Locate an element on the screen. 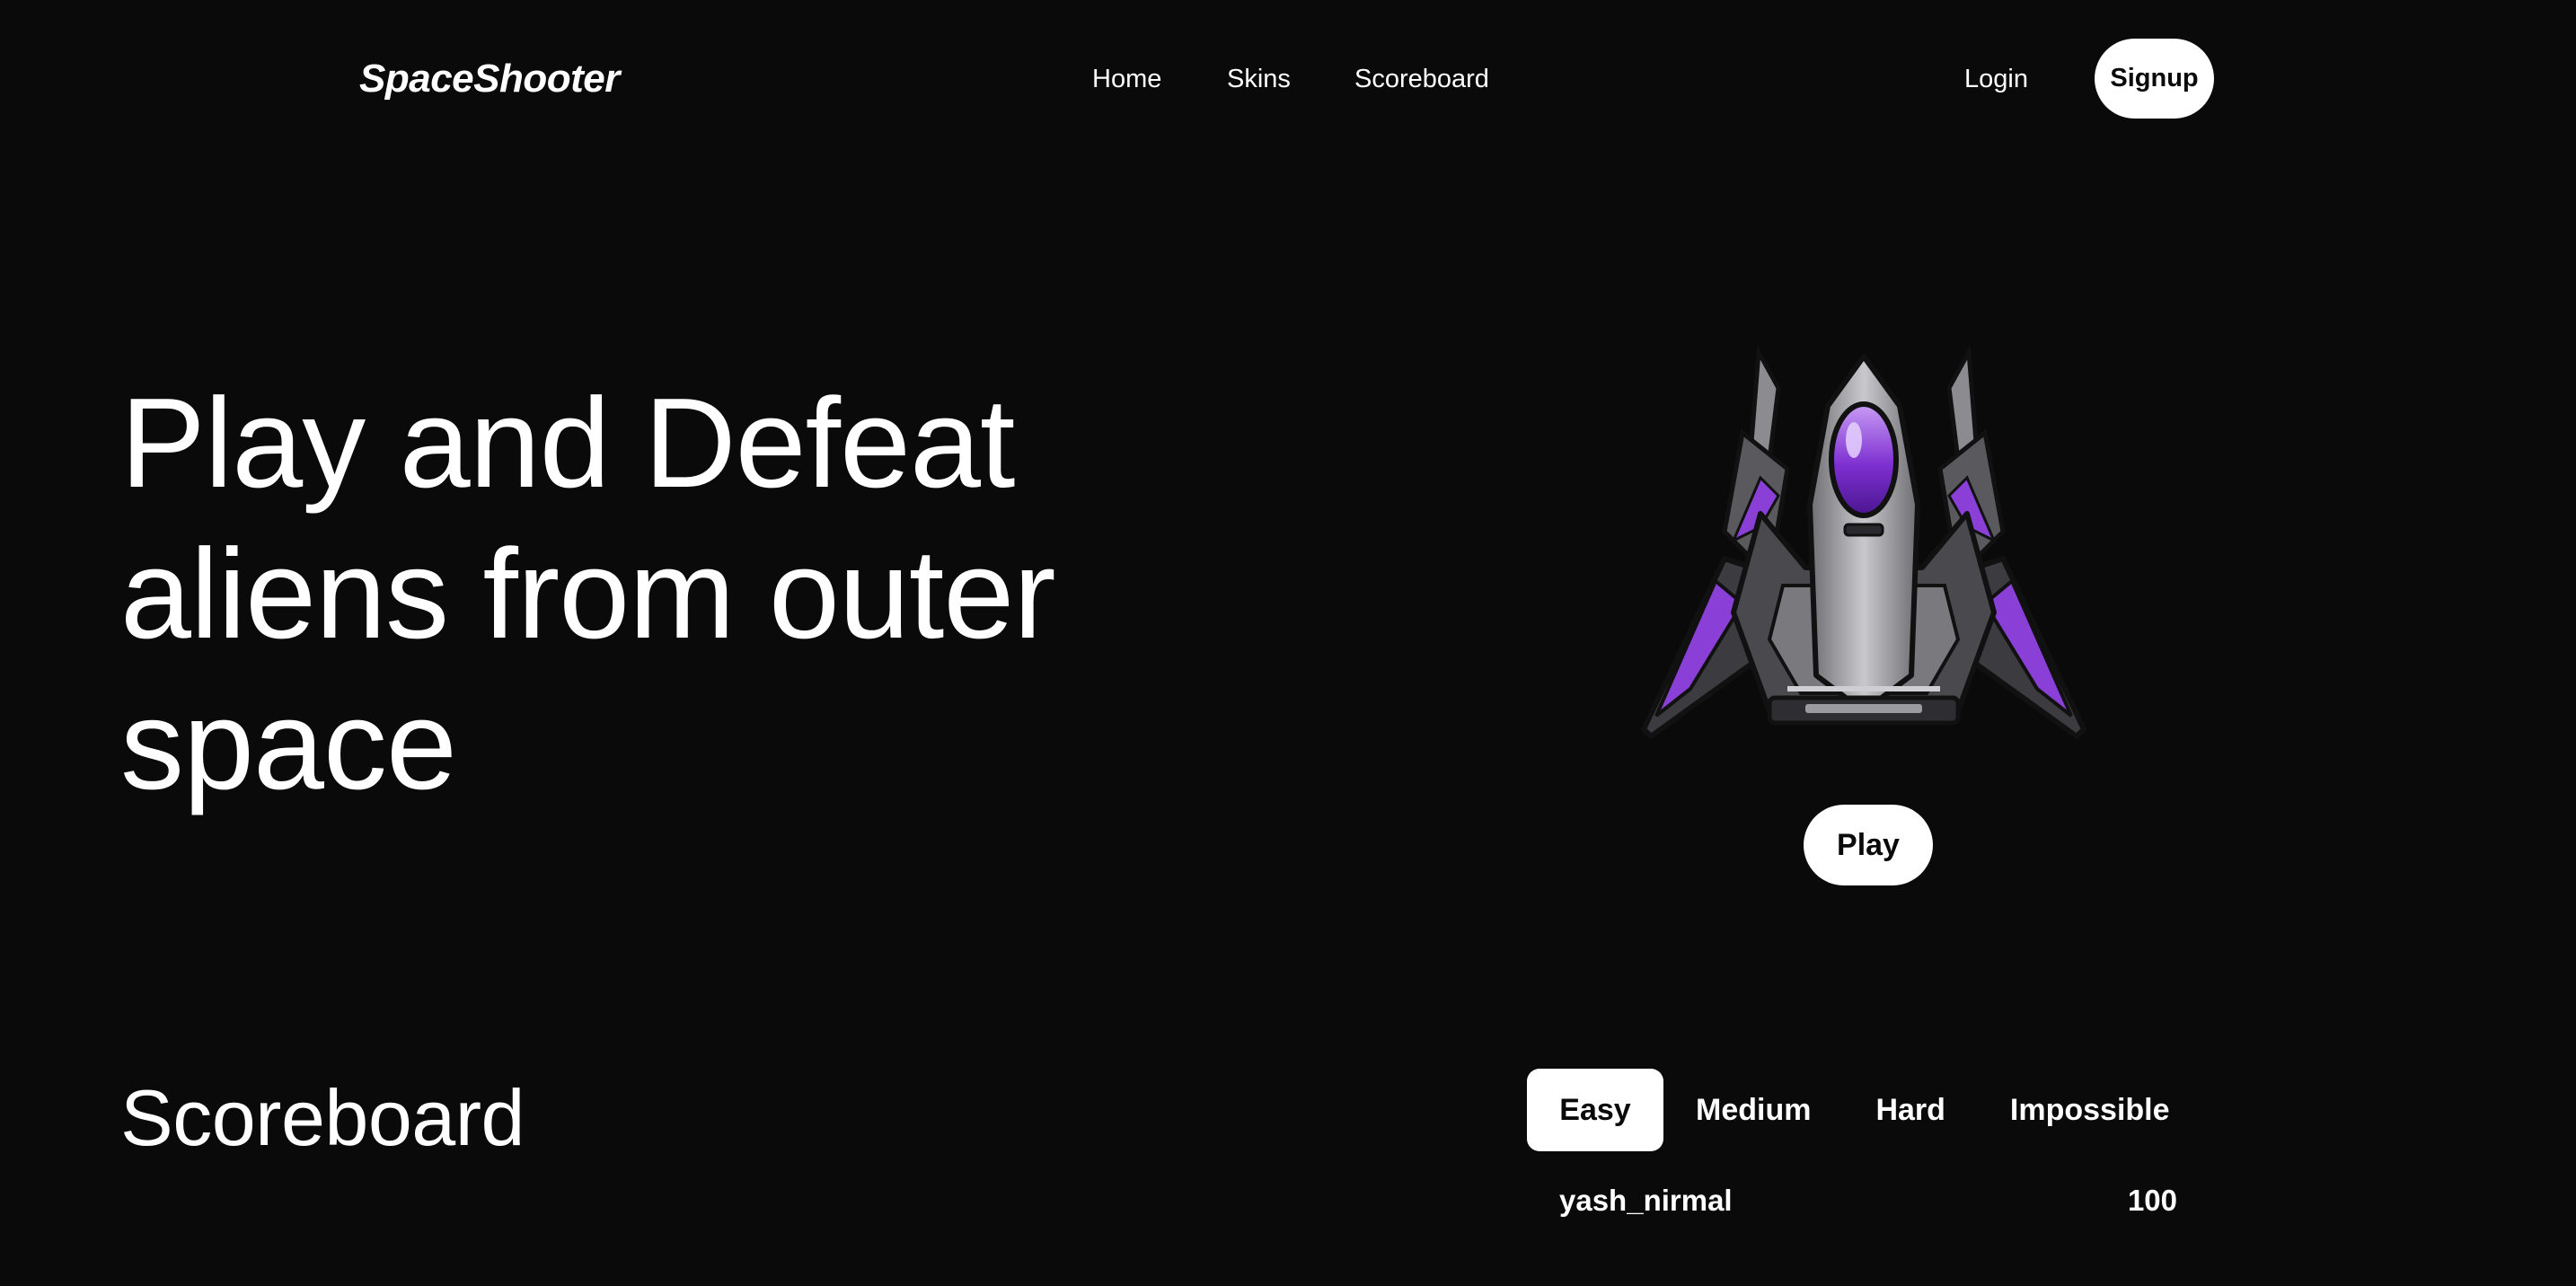 This screenshot has height=1286, width=2576. tab-medium: Medium is located at coordinates (1753, 1110).